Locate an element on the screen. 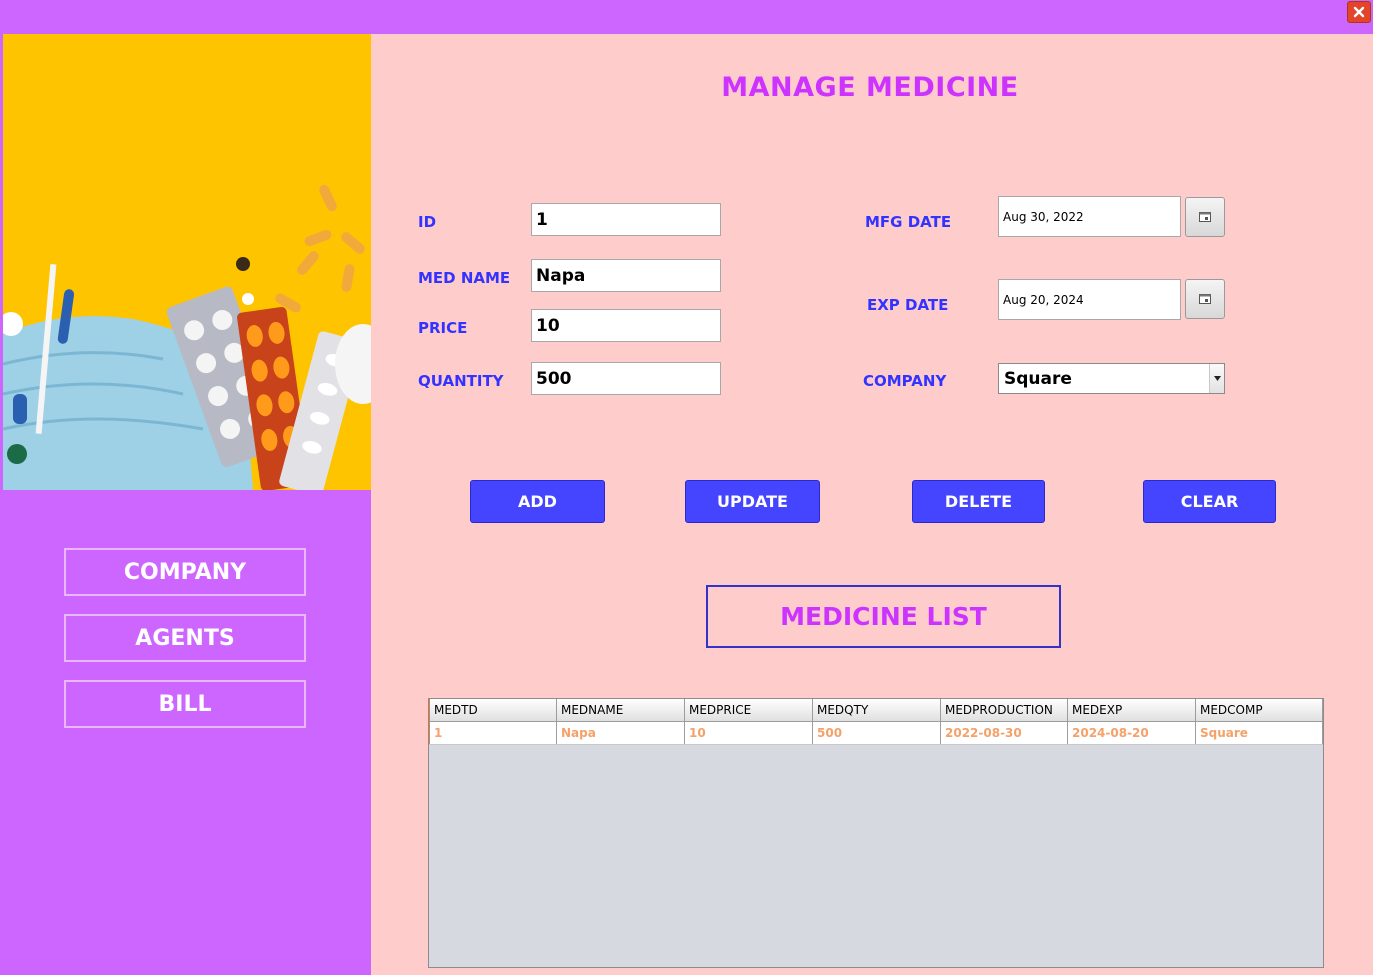 The width and height of the screenshot is (1373, 975). delete-button: DELETE is located at coordinates (978, 501).